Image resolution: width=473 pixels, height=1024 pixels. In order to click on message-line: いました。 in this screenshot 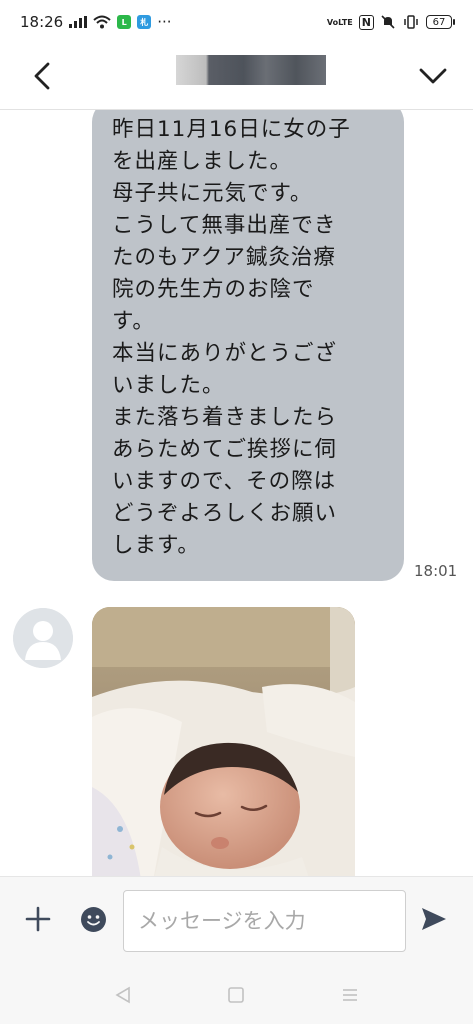, I will do `click(168, 385)`.